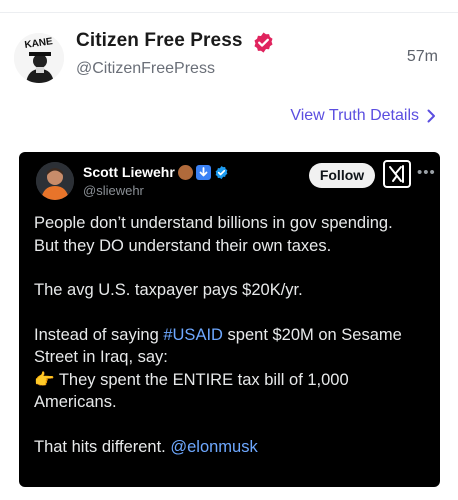  I want to click on embed-author-name: Scott Liewehr, so click(156, 172).